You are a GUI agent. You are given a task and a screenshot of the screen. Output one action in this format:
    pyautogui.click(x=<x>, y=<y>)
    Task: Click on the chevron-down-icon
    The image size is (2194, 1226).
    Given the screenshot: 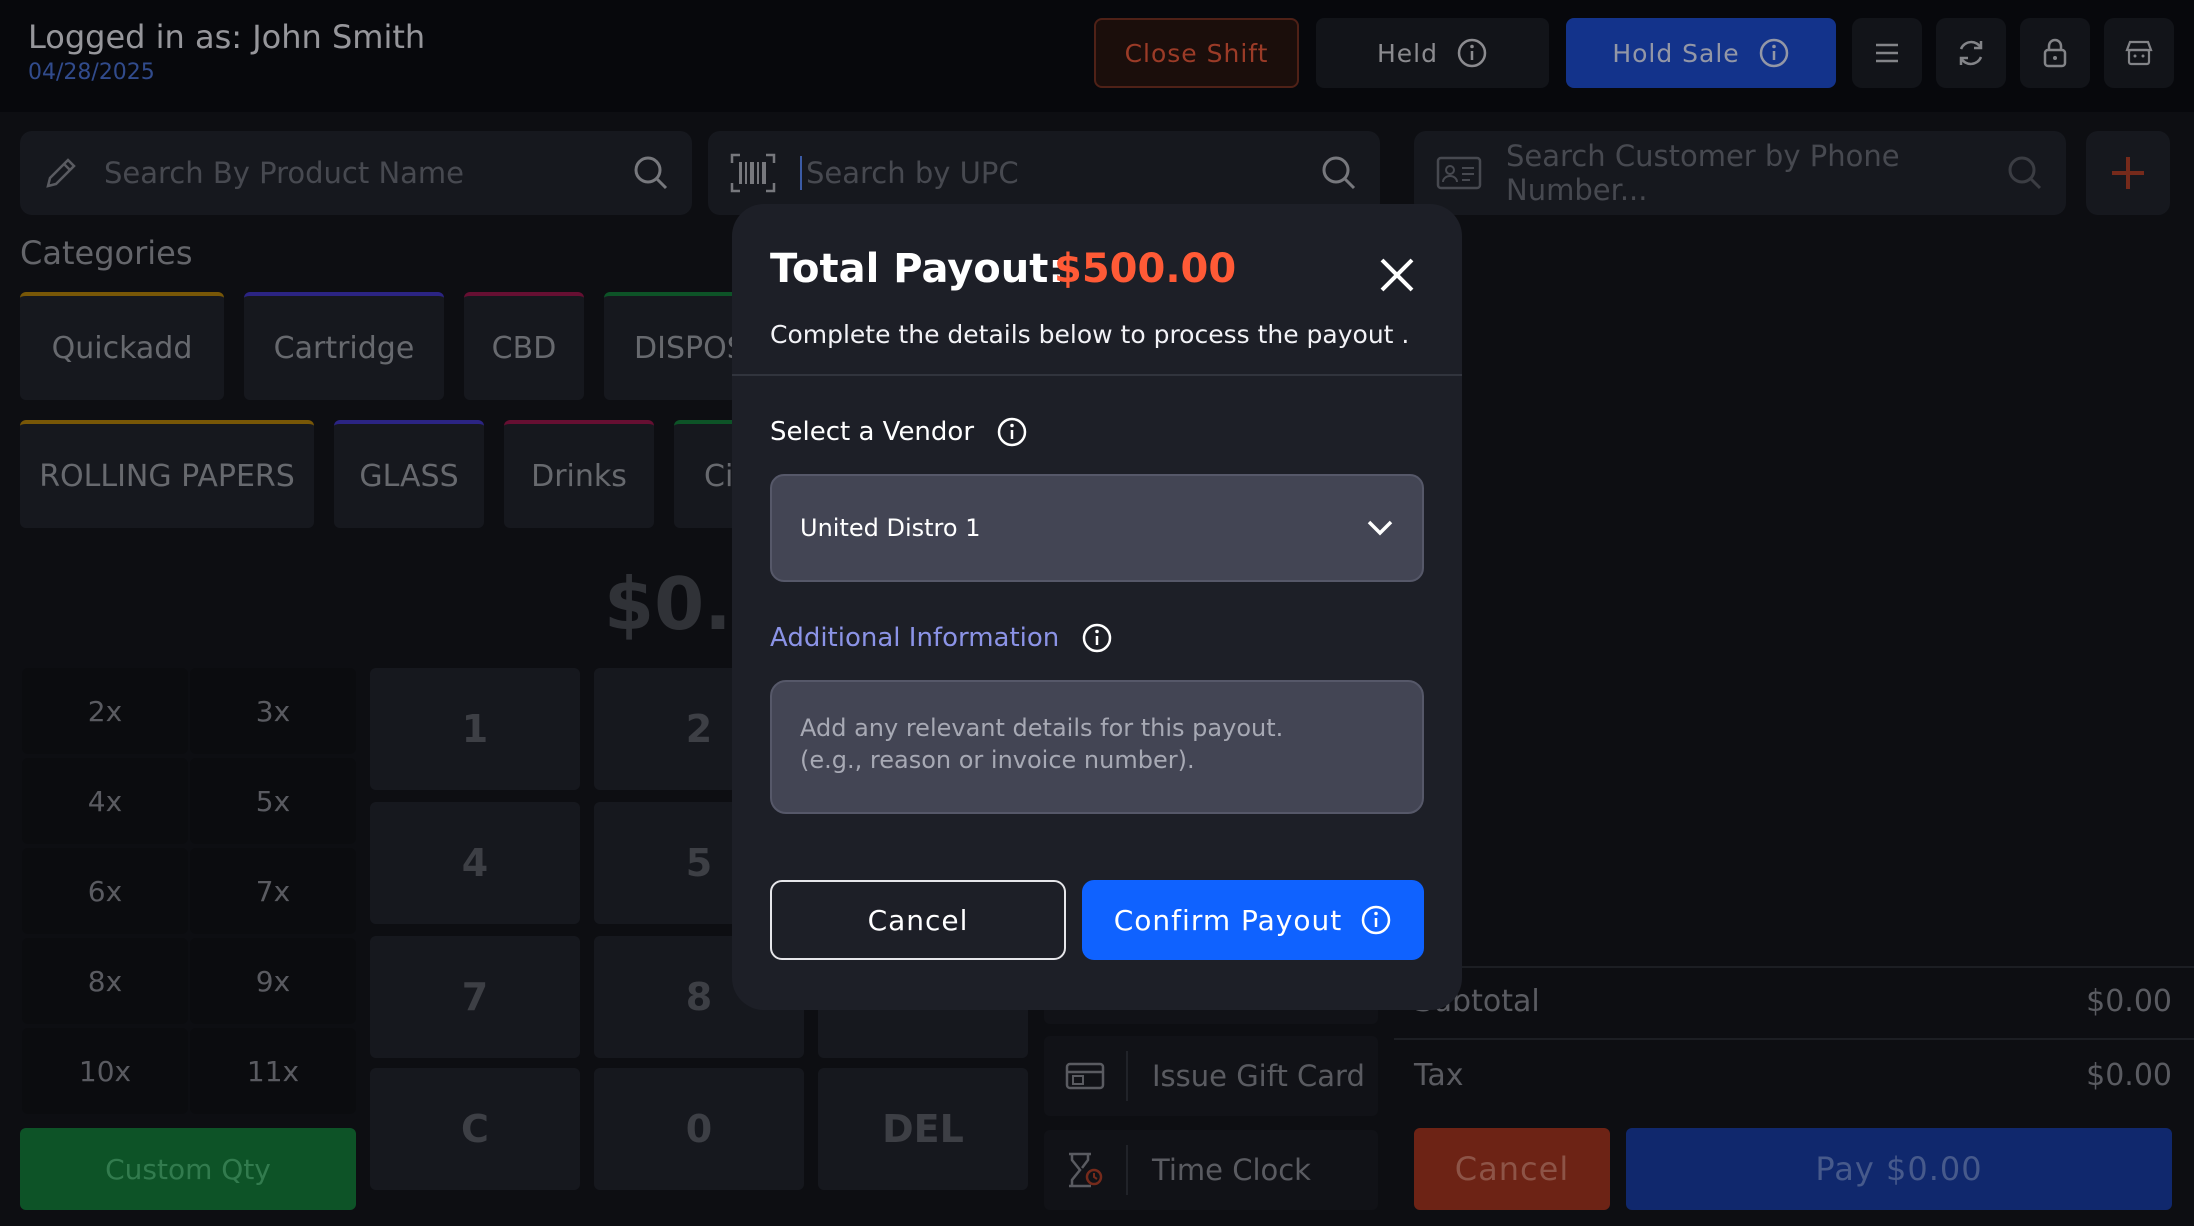 What is the action you would take?
    pyautogui.click(x=1380, y=528)
    